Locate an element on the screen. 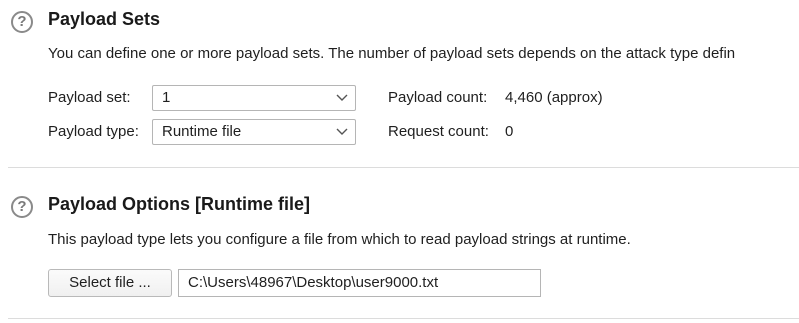  file-path-value: C:\Users\48967\Desktop\user9000.txt is located at coordinates (313, 282).